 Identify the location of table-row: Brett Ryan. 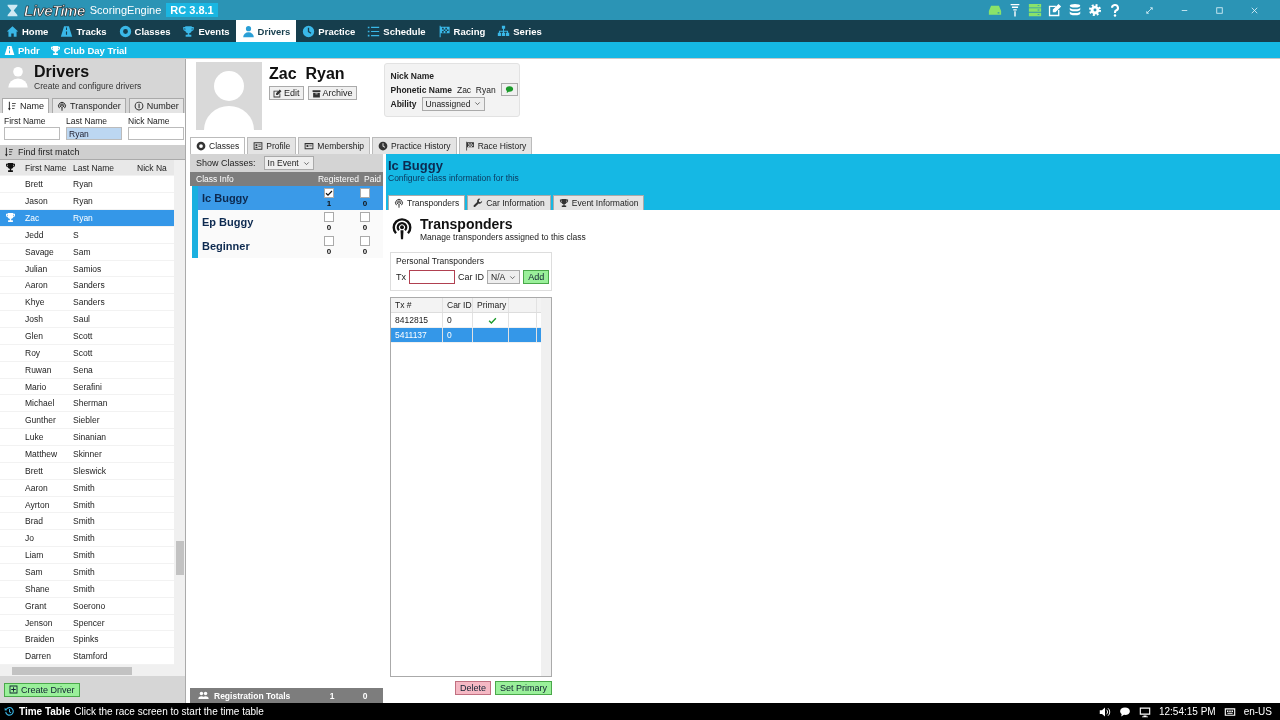
(87, 185).